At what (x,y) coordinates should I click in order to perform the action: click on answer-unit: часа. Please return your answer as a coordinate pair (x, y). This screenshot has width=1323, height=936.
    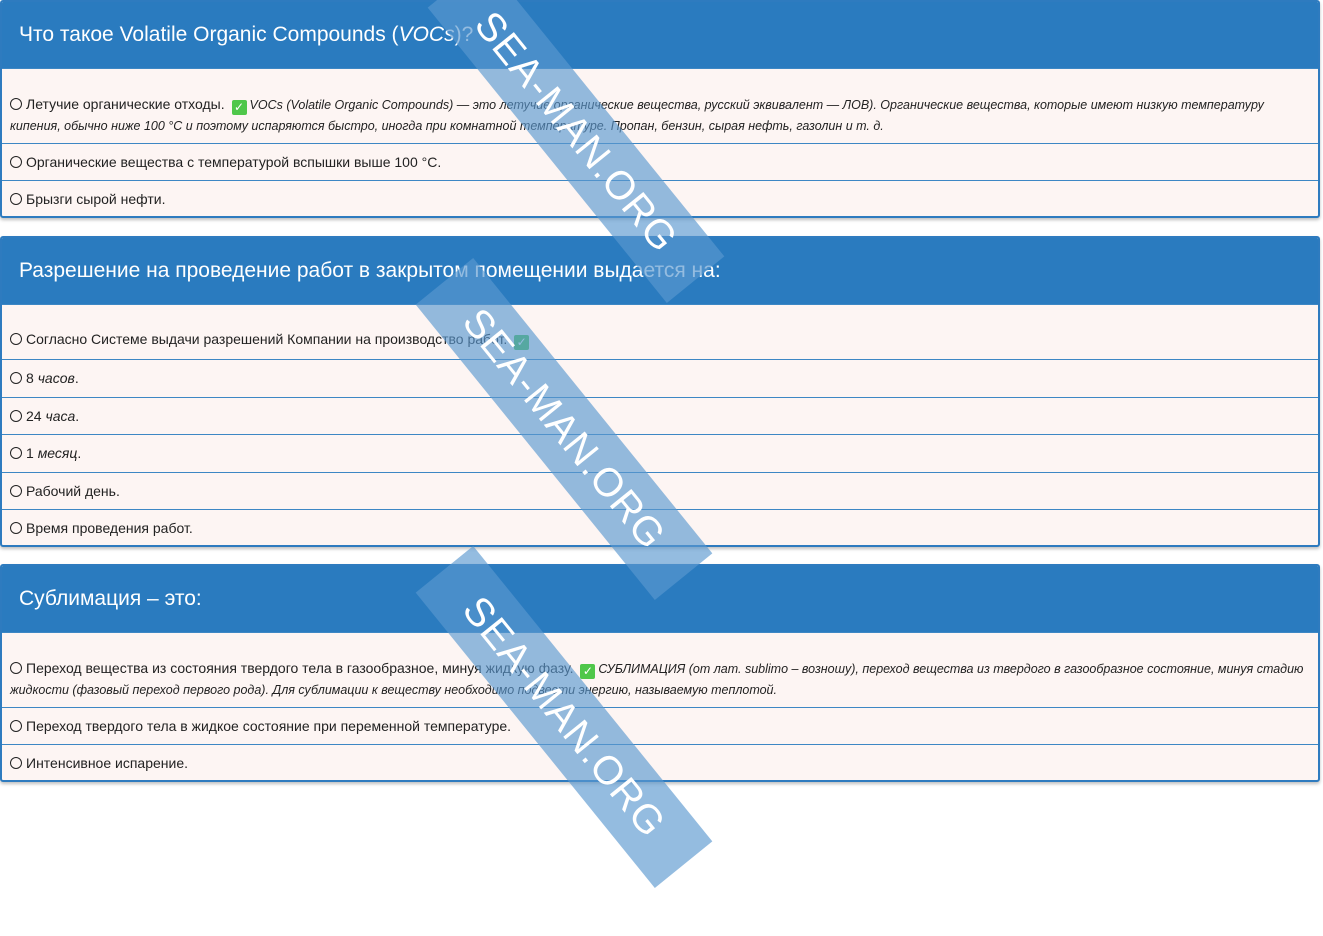
    Looking at the image, I should click on (60, 416).